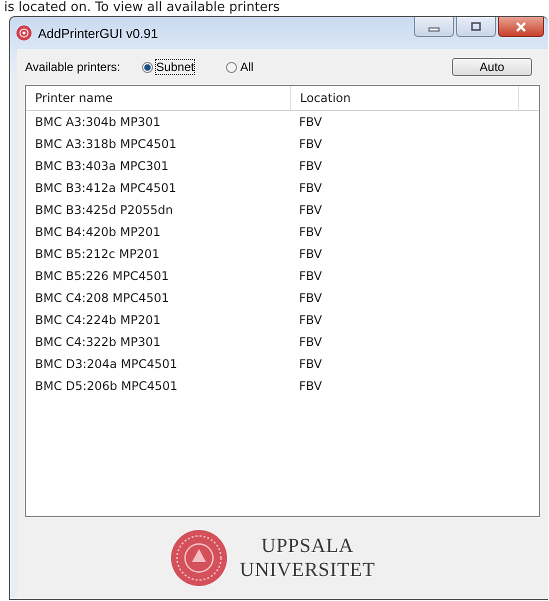  I want to click on table-row: BMC B3:412a MPC4501 FBV, so click(282, 188).